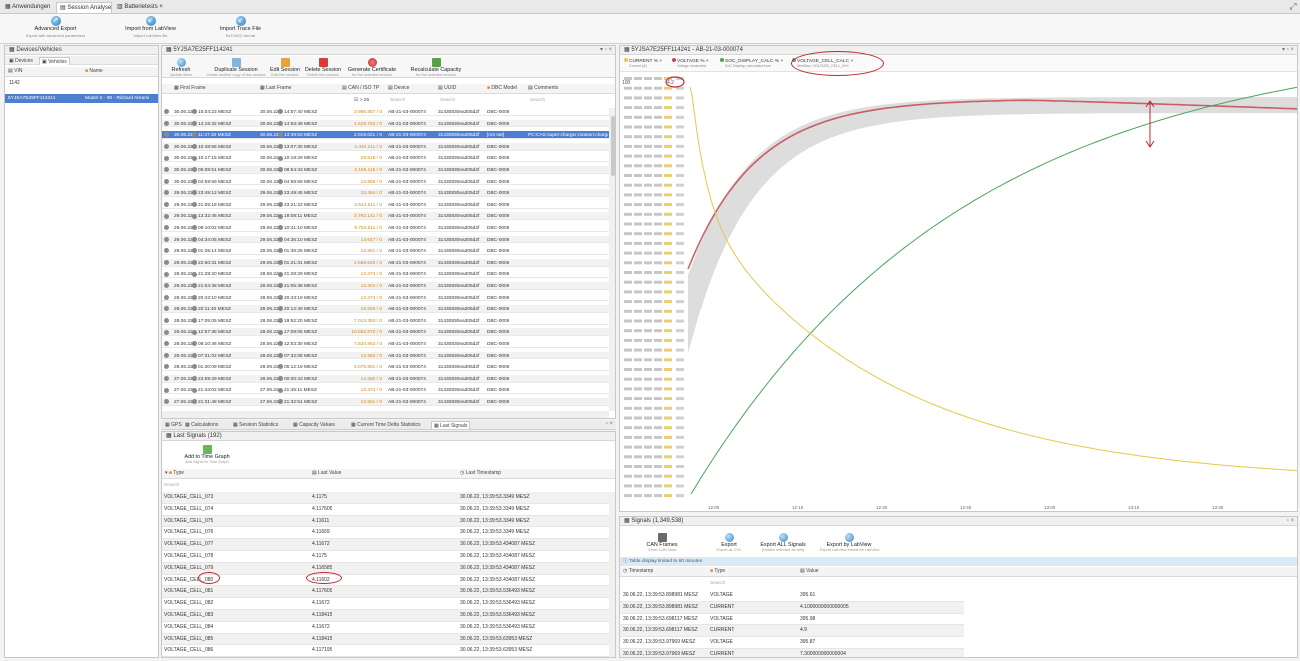 Image resolution: width=1300 pixels, height=661 pixels. Describe the element at coordinates (717, 571) in the screenshot. I see `type-column-header: ■ Type` at that location.